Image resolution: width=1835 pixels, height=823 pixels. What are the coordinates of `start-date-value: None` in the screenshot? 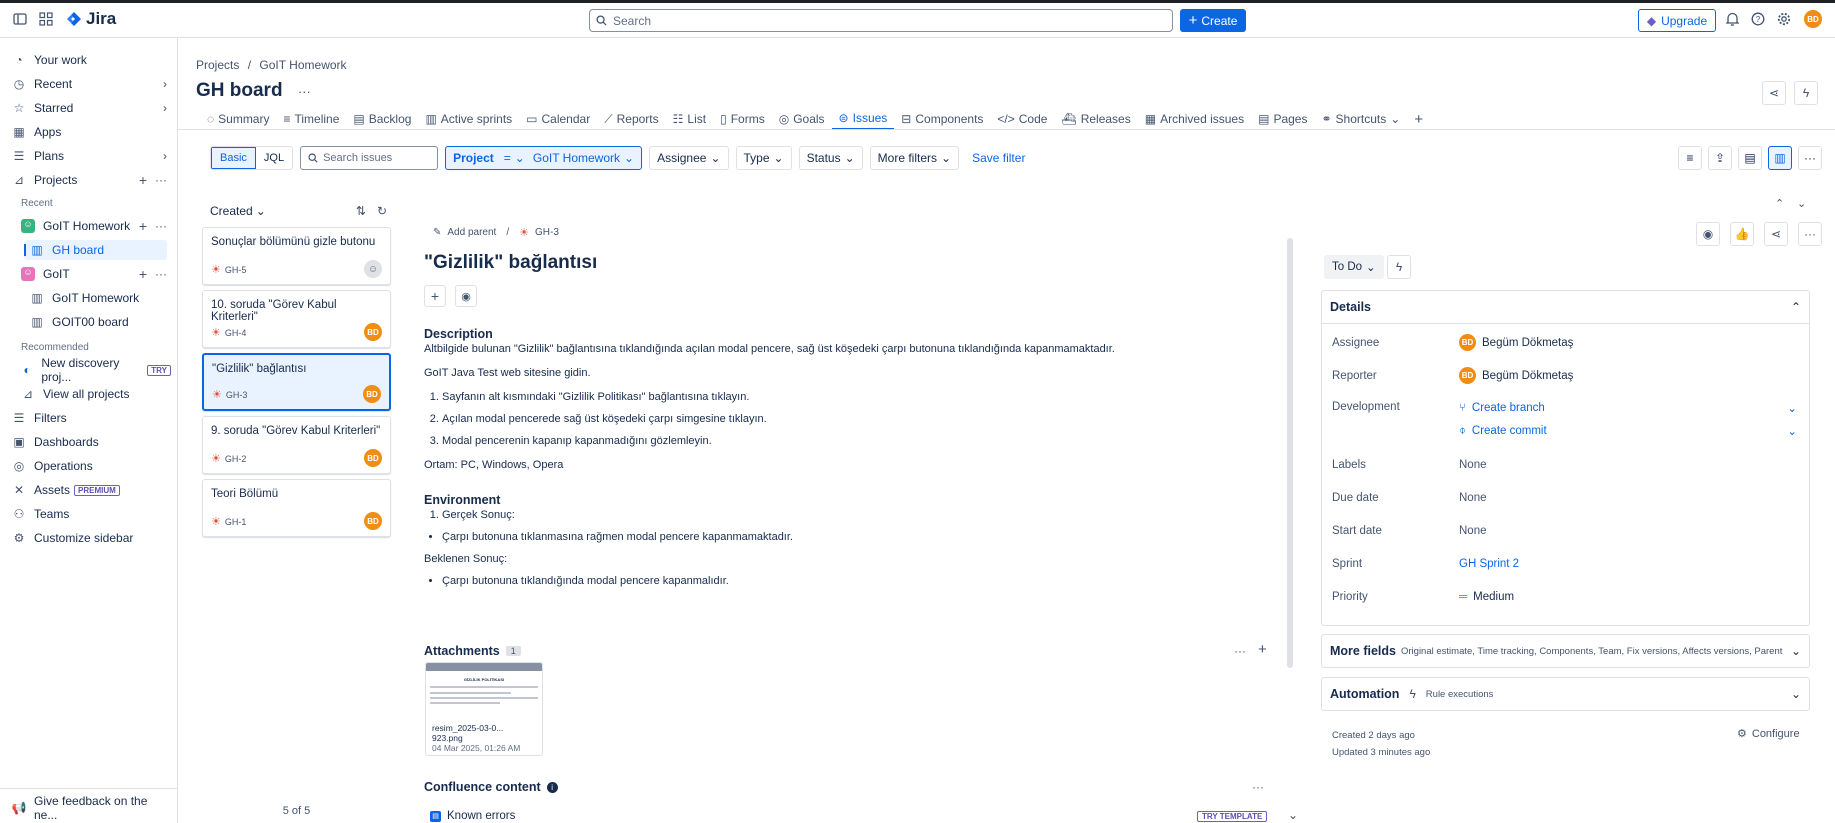 It's located at (1473, 531).